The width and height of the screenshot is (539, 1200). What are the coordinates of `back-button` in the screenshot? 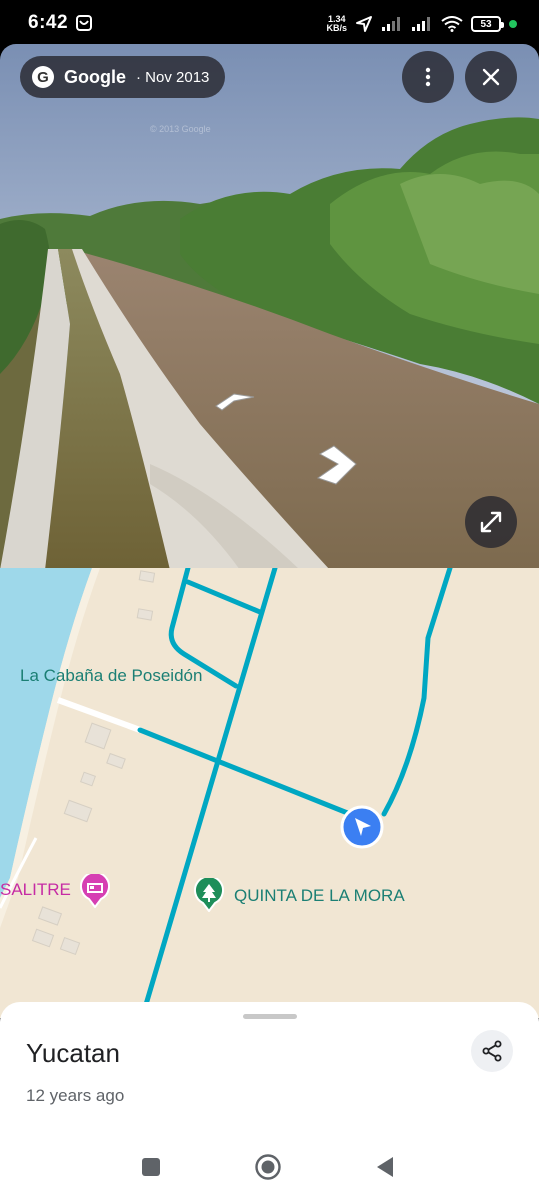 It's located at (385, 1167).